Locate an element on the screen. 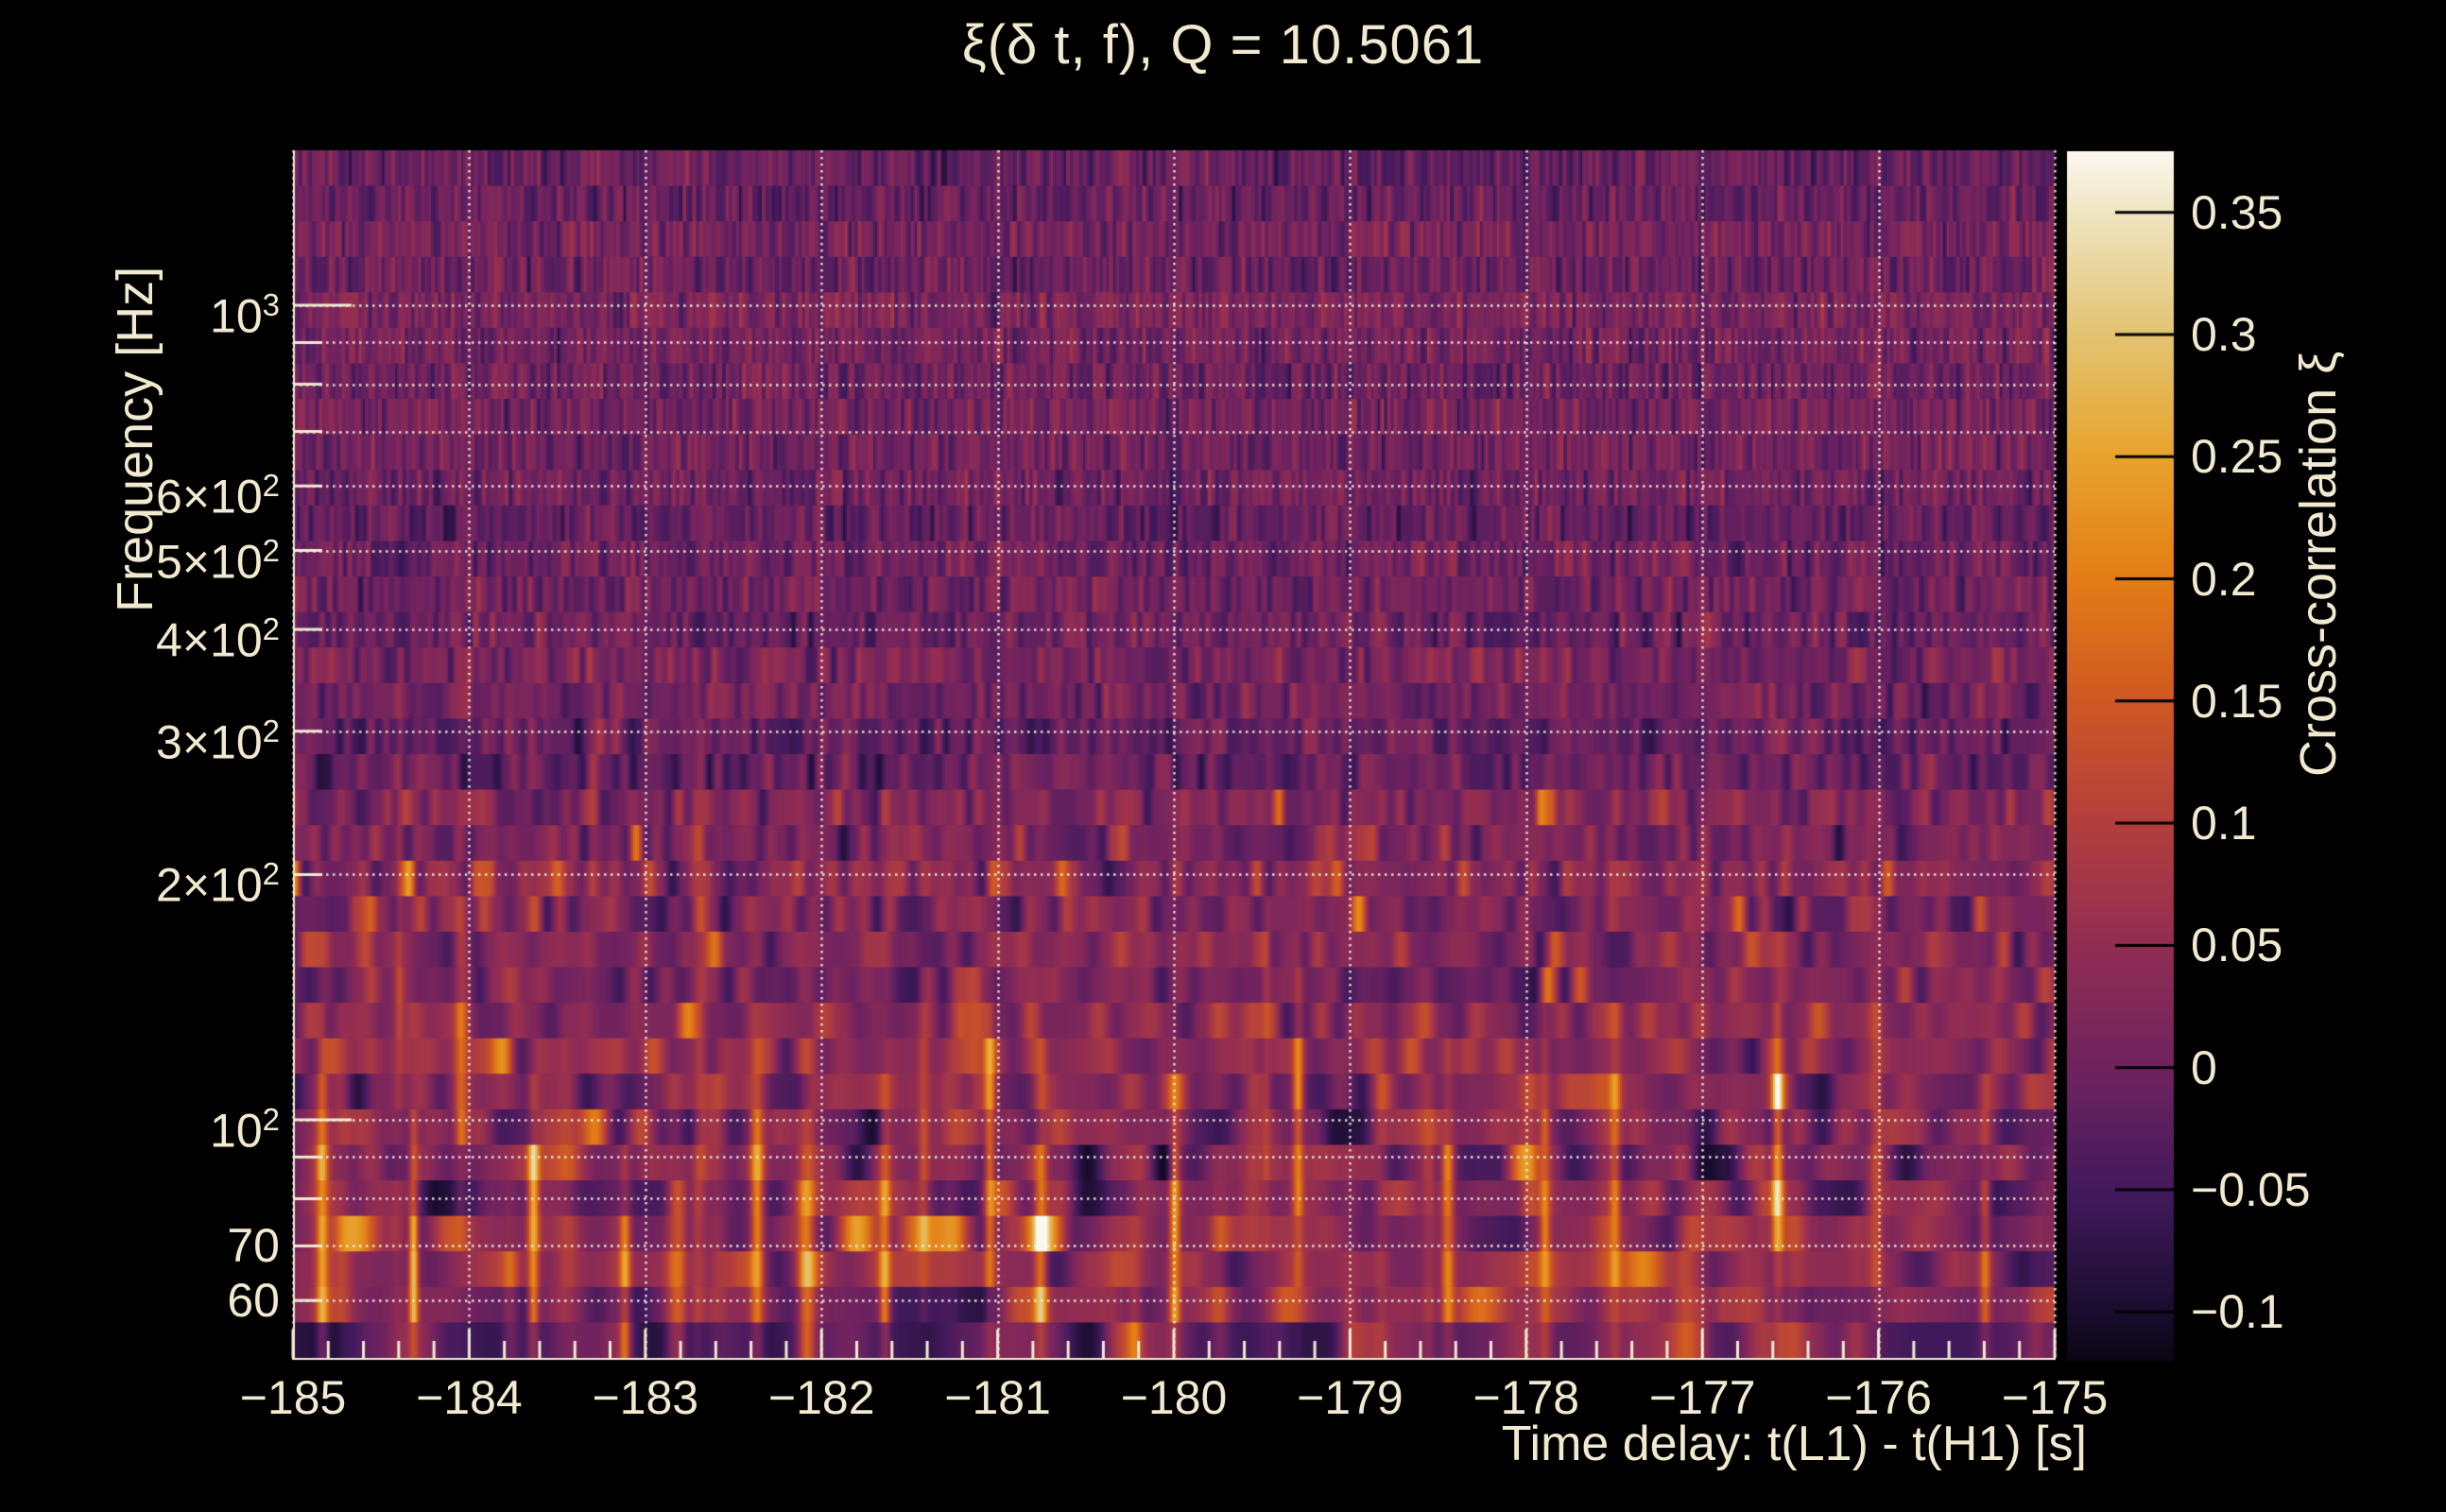 This screenshot has width=2446, height=1512. y-tick-label: 6×102 is located at coordinates (140, 491).